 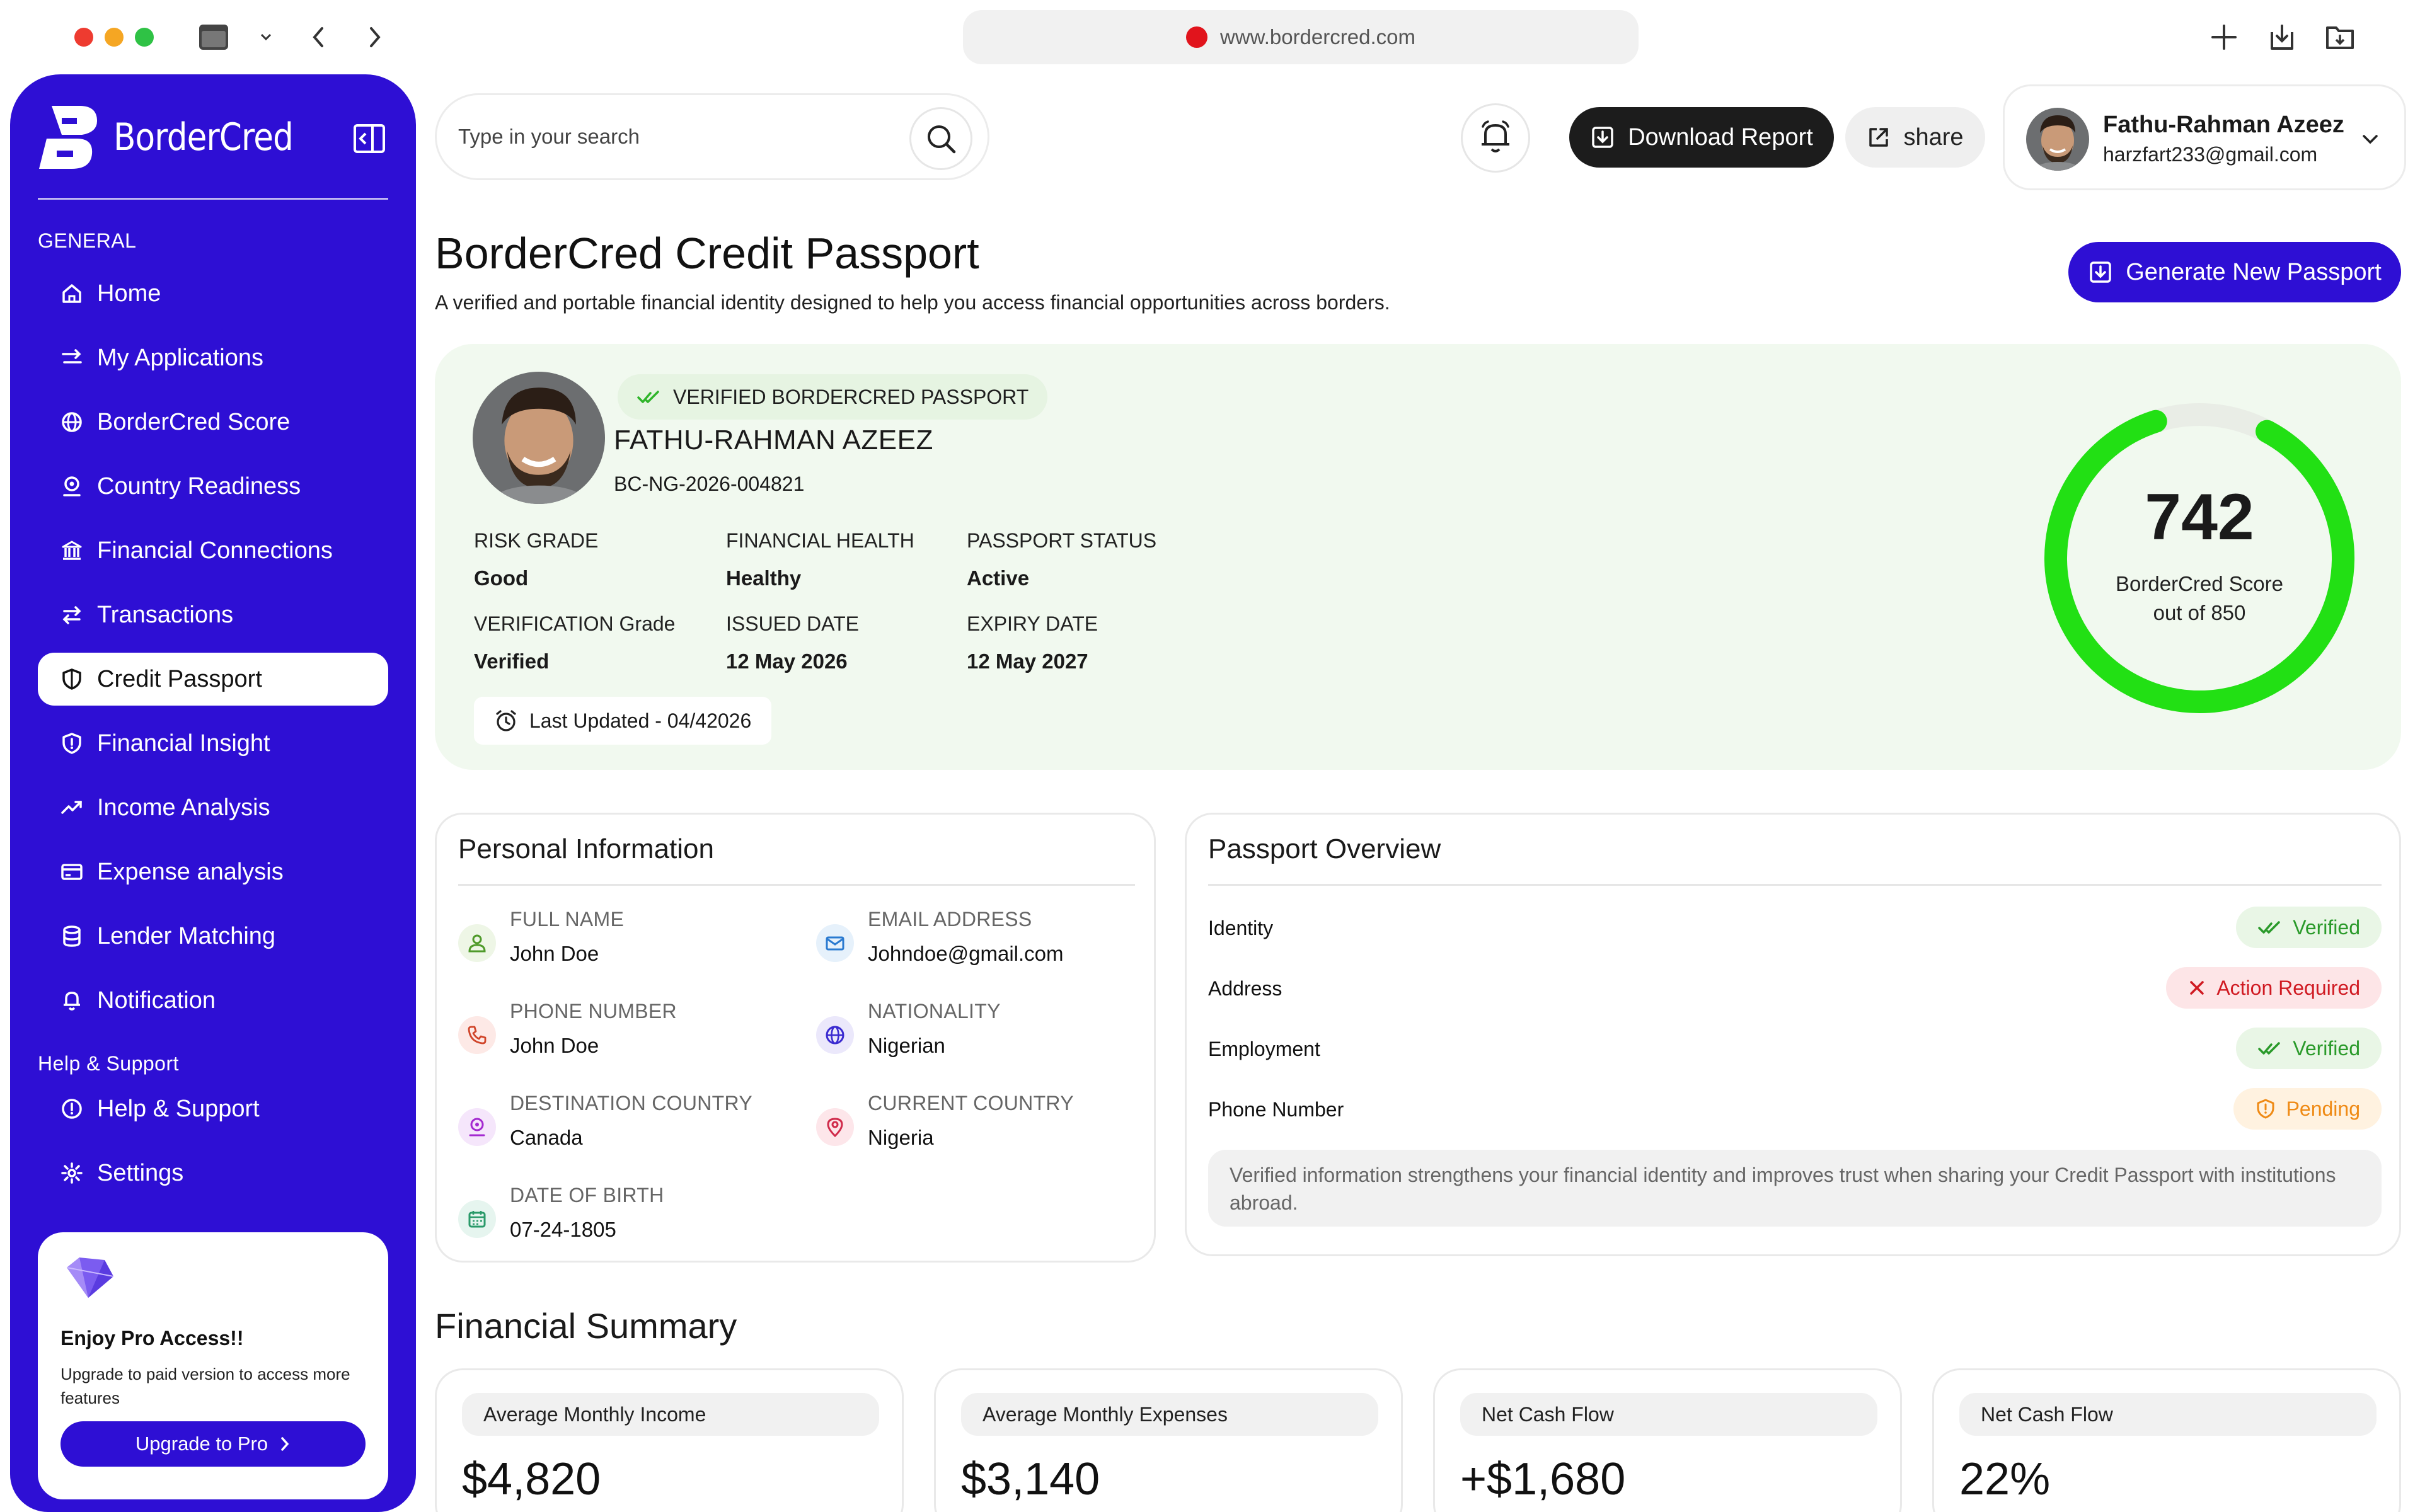 I want to click on sidebar-item-label: Credit Passport, so click(x=179, y=678).